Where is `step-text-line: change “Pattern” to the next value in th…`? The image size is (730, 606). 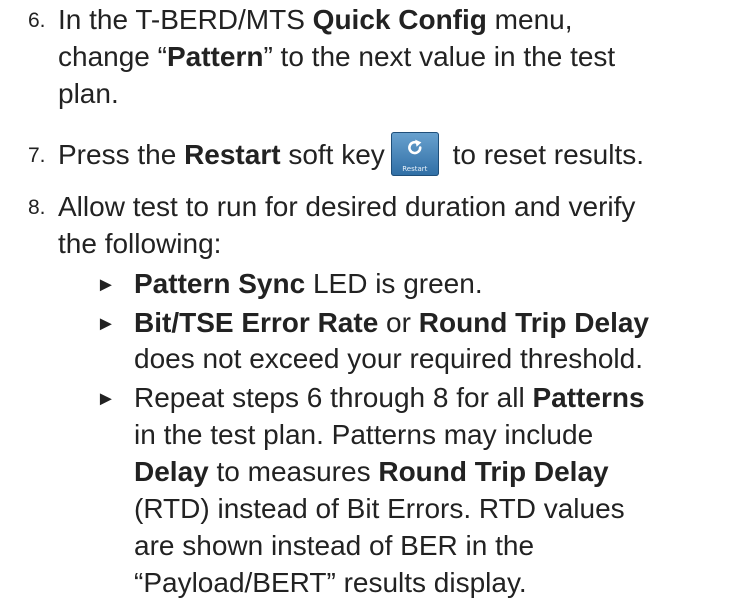 step-text-line: change “Pattern” to the next value in th… is located at coordinates (337, 56).